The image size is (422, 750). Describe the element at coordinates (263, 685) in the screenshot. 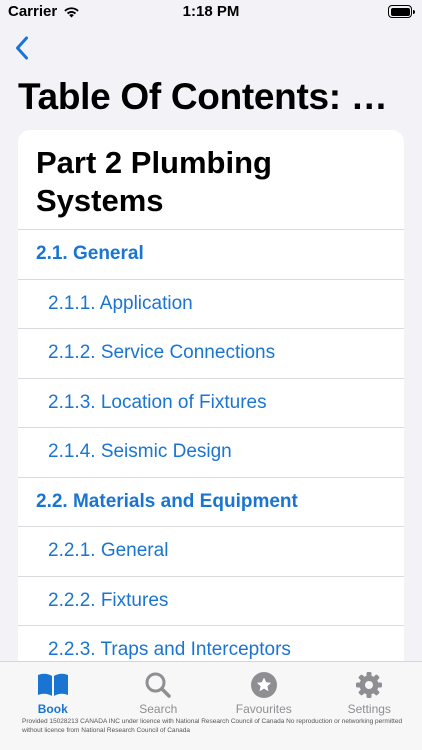

I see `star-icon` at that location.